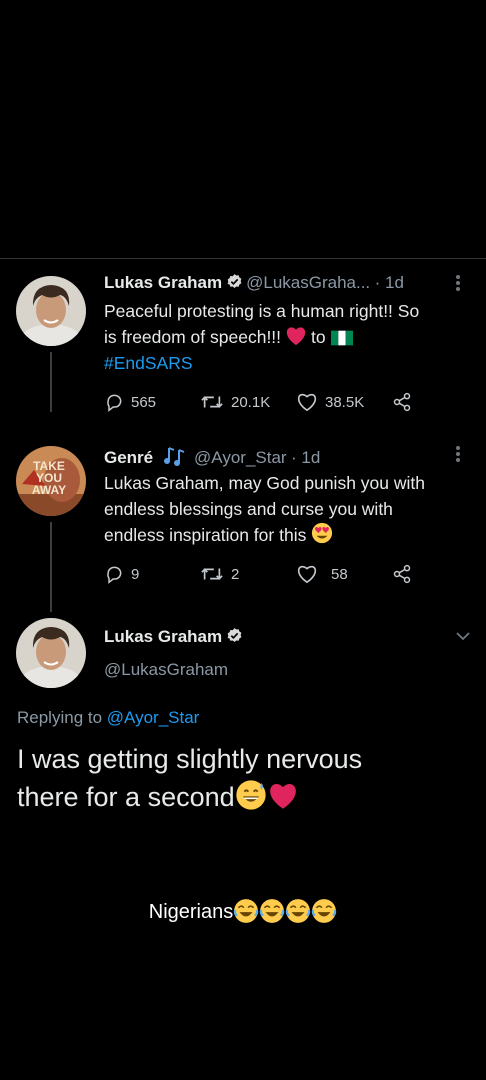  I want to click on tweet1-header: Lukas Graham @LukasGraha... · 1d, so click(254, 283).